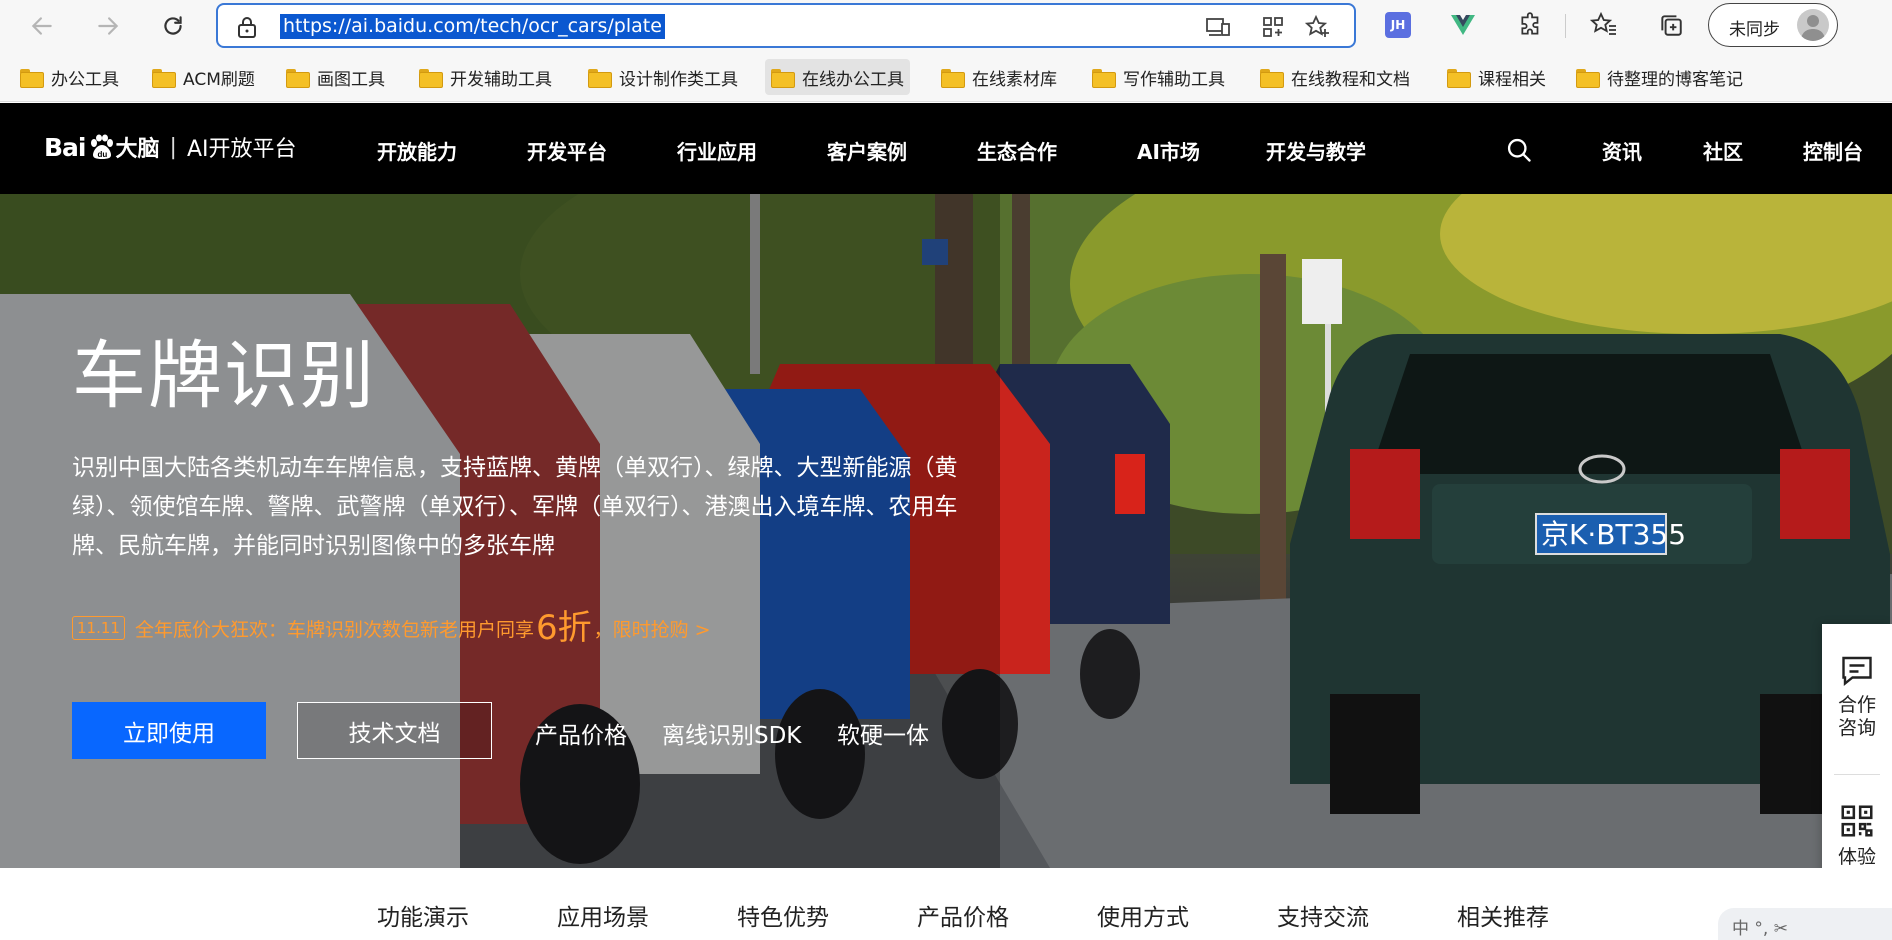 This screenshot has width=1892, height=940. Describe the element at coordinates (1323, 915) in the screenshot. I see `tab-support: 支持交流` at that location.